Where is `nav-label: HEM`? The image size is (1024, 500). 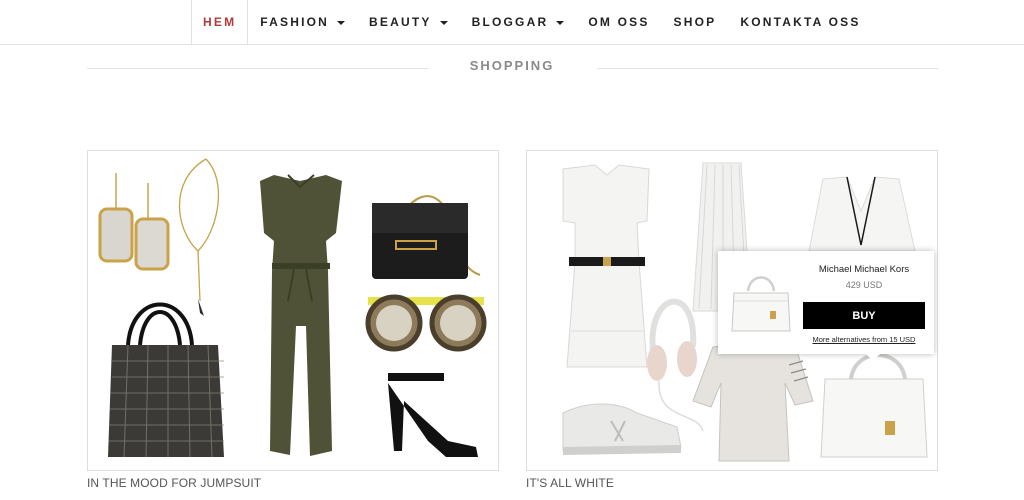
nav-label: HEM is located at coordinates (220, 22).